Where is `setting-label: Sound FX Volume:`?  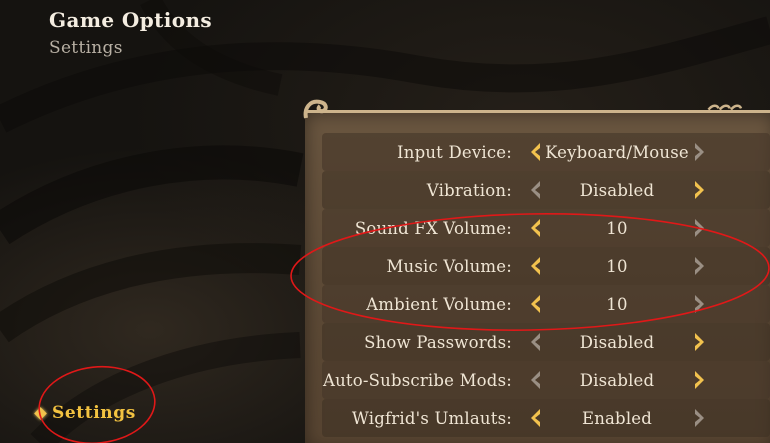
setting-label: Sound FX Volume: is located at coordinates (433, 228).